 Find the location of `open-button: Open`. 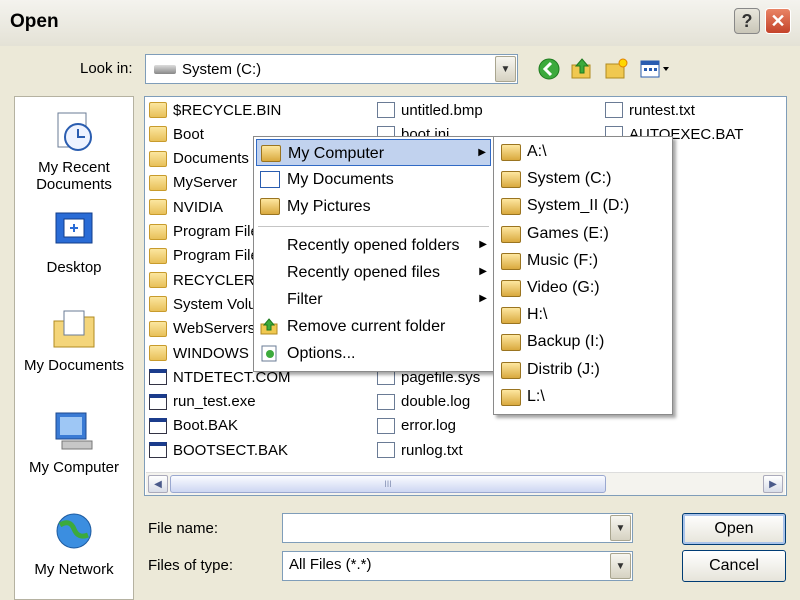

open-button: Open is located at coordinates (734, 529).